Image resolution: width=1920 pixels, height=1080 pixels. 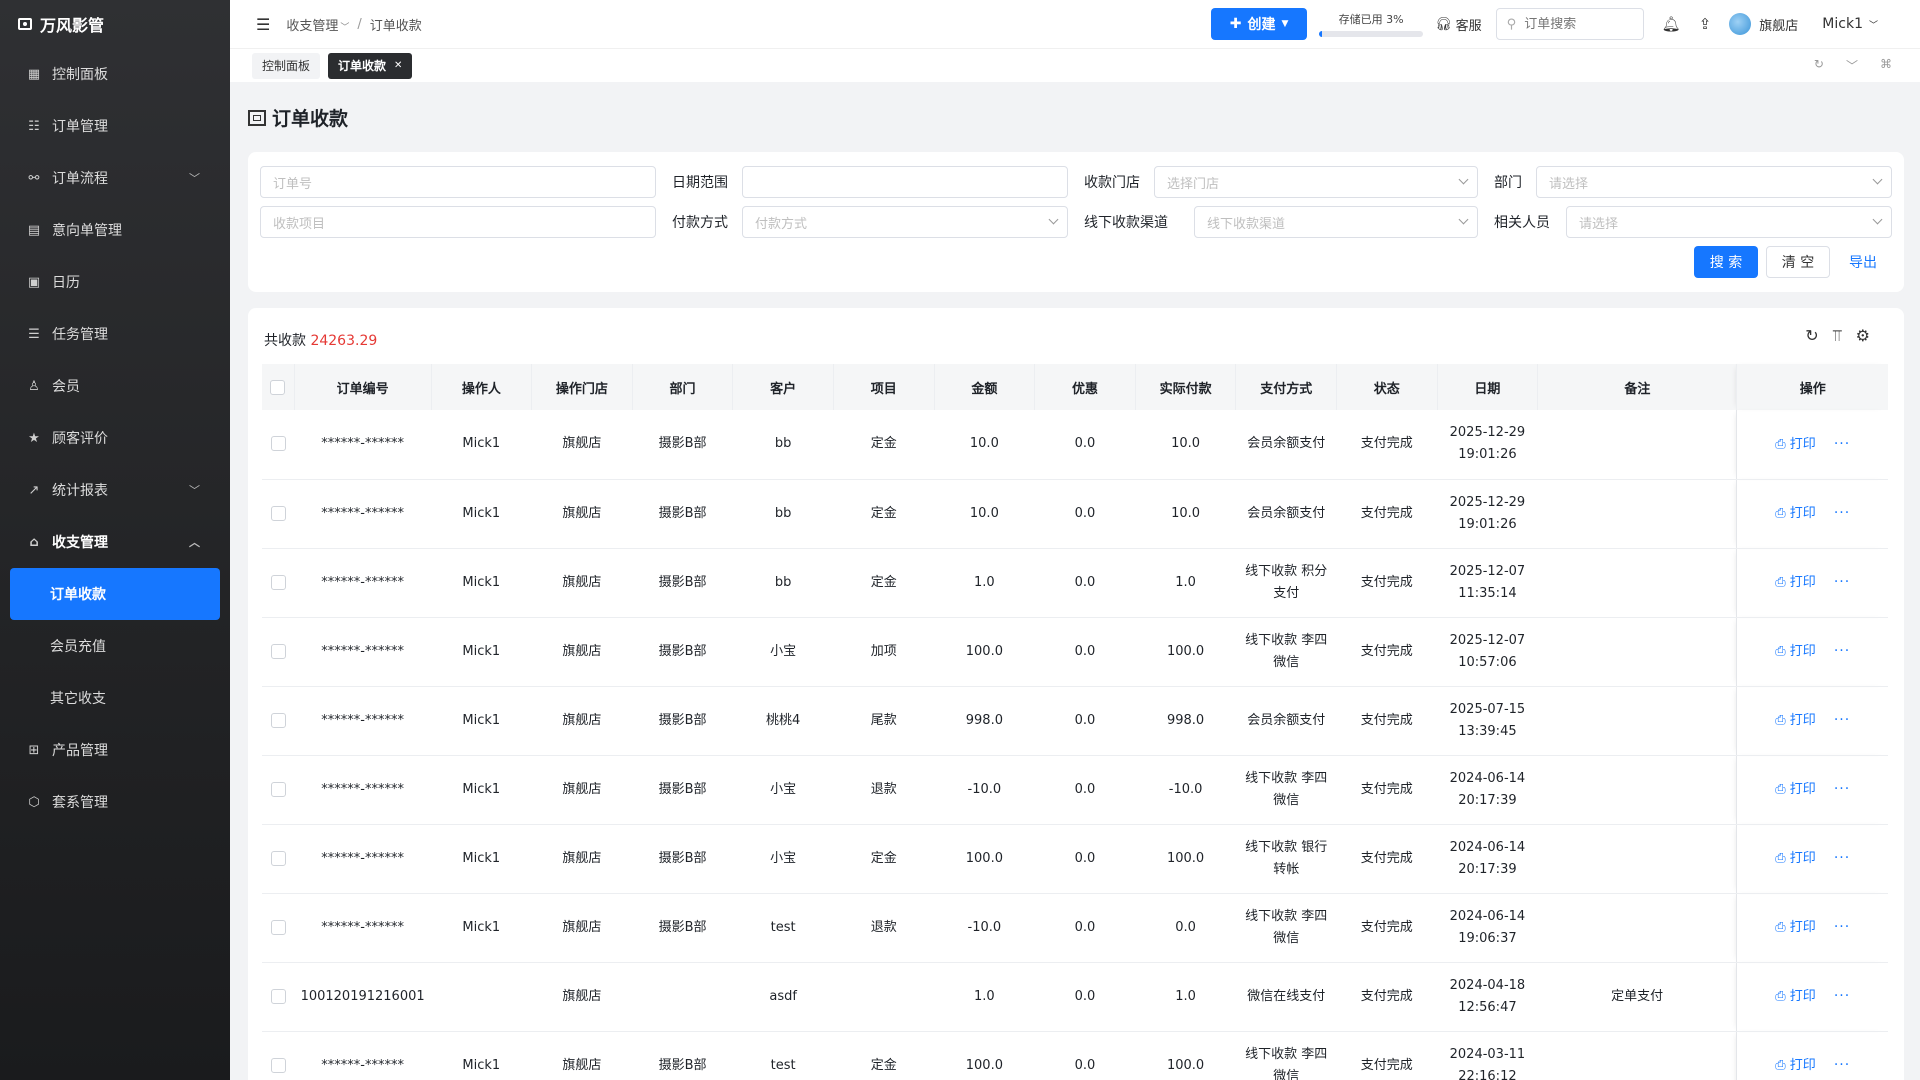 What do you see at coordinates (317, 24) in the screenshot?
I see `breadcrumb-parent: 收支管理 ﹀` at bounding box center [317, 24].